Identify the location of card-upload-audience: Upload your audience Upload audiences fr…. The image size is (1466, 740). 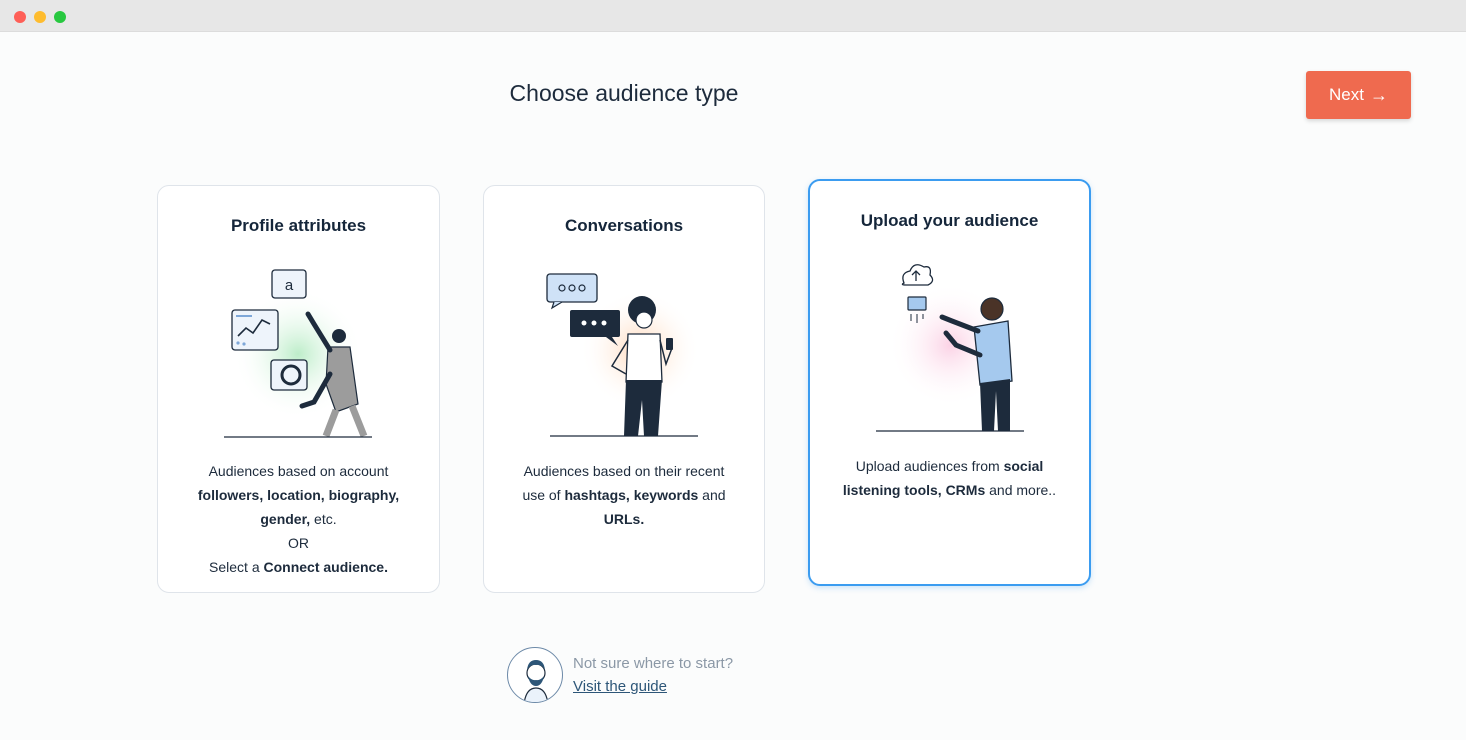
(949, 382).